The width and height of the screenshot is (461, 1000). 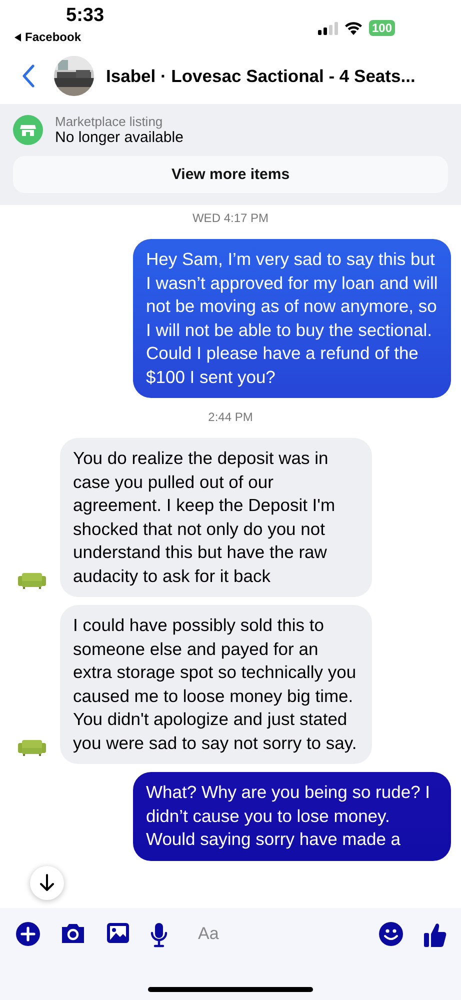 I want to click on listing-label: Marketplace listing, so click(x=109, y=121).